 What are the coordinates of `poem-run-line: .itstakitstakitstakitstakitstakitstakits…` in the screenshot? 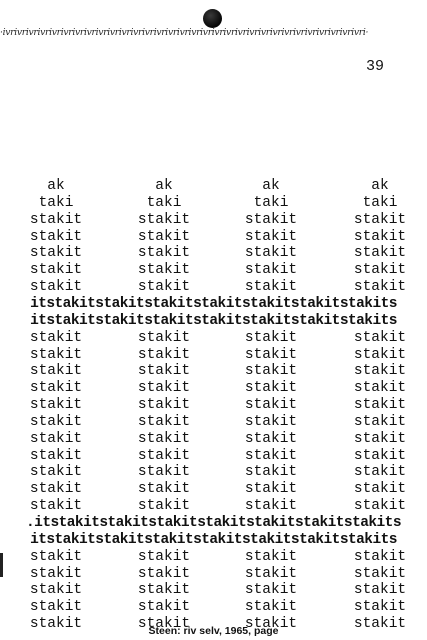 It's located at (214, 523).